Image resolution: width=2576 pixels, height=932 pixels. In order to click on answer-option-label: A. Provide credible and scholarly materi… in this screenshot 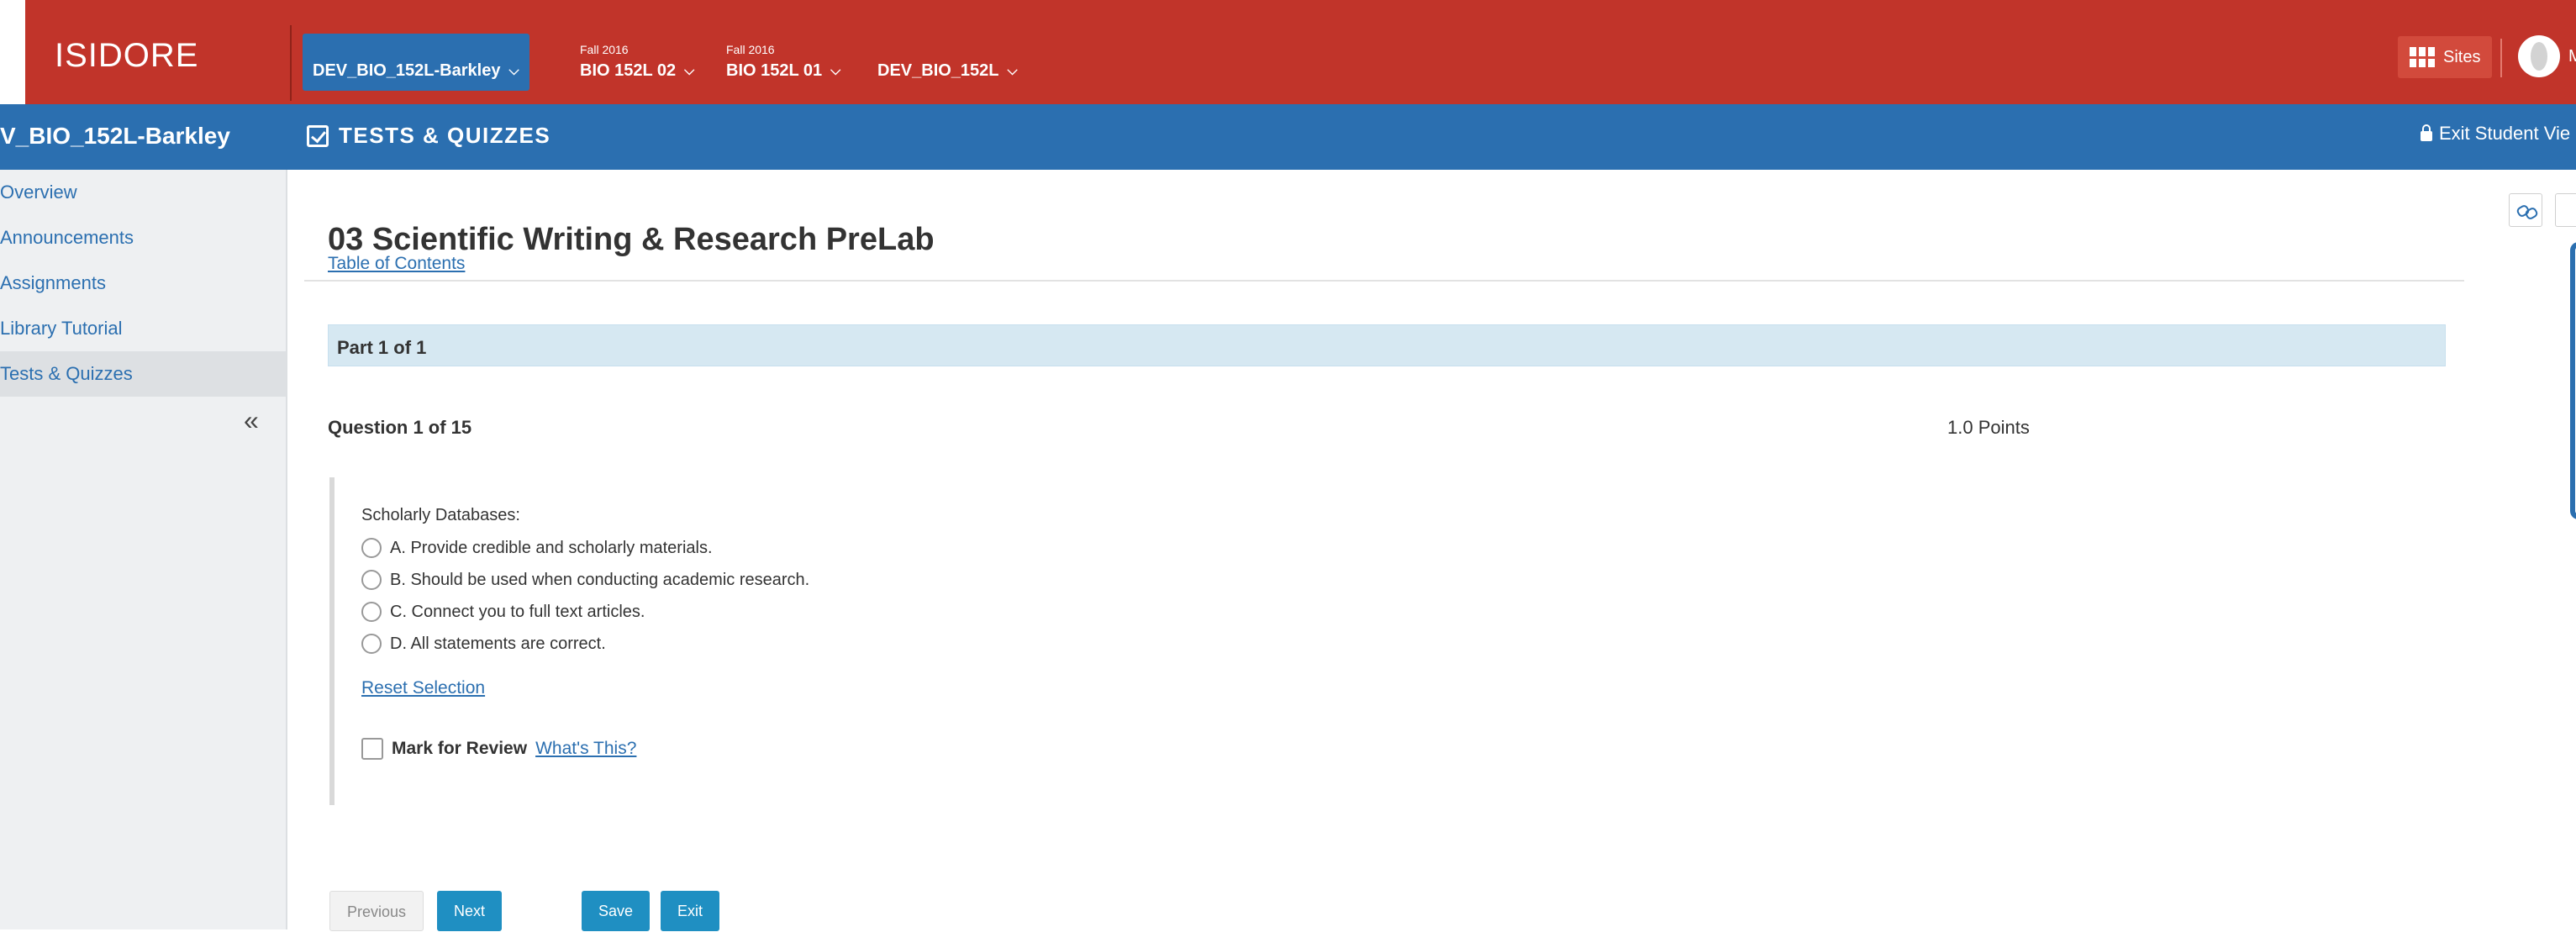, I will do `click(551, 547)`.